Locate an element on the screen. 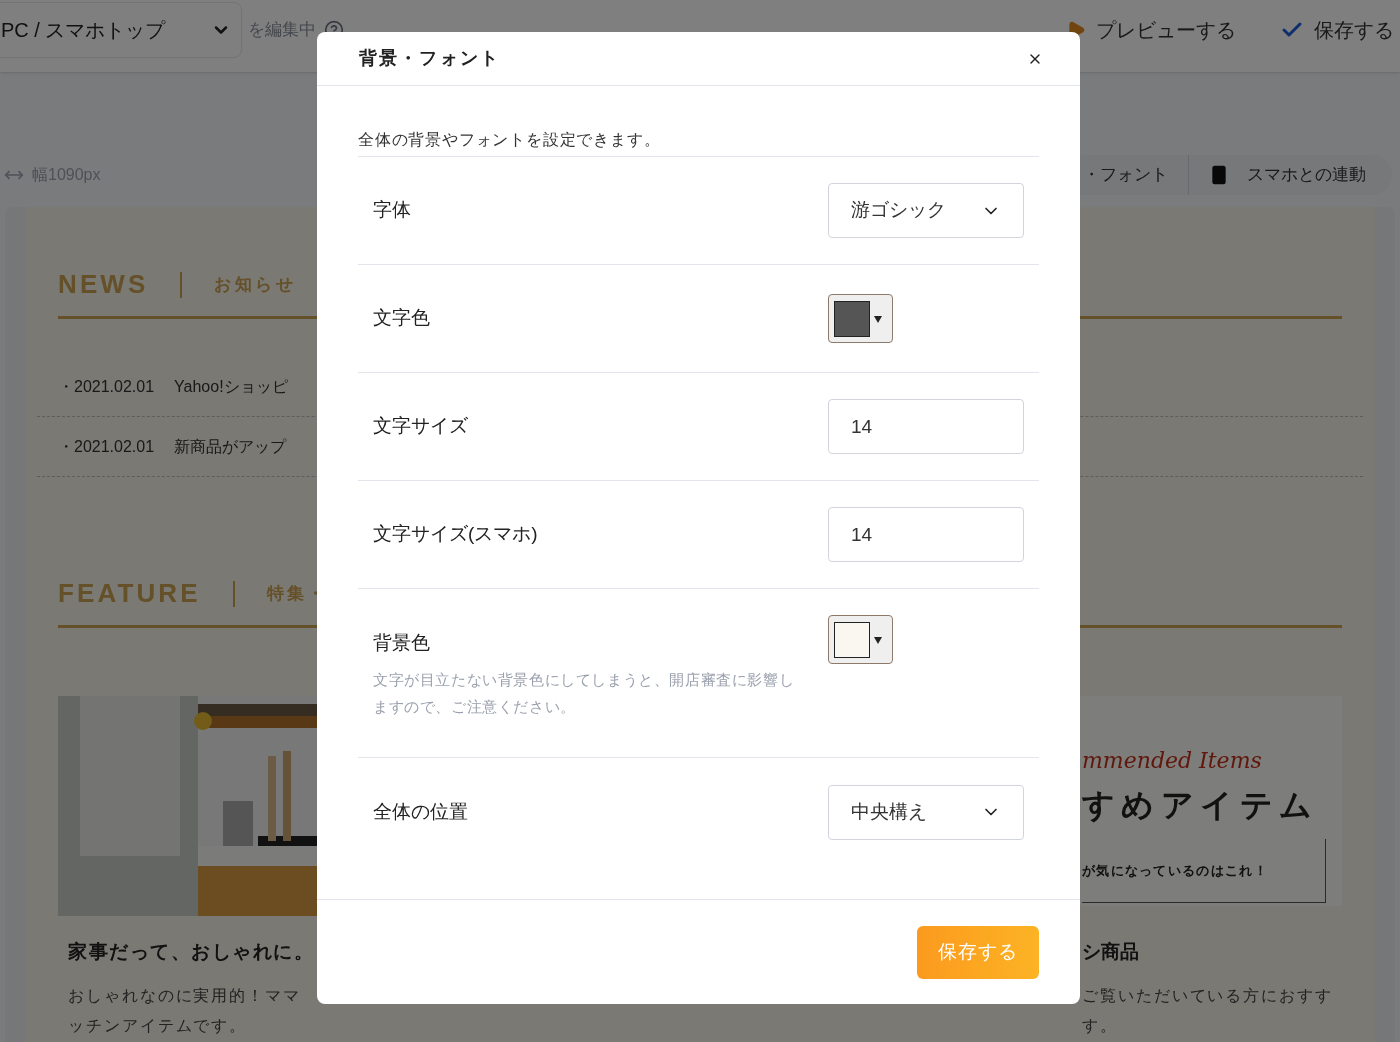 Image resolution: width=1400 pixels, height=1042 pixels. phone-icon is located at coordinates (1219, 175).